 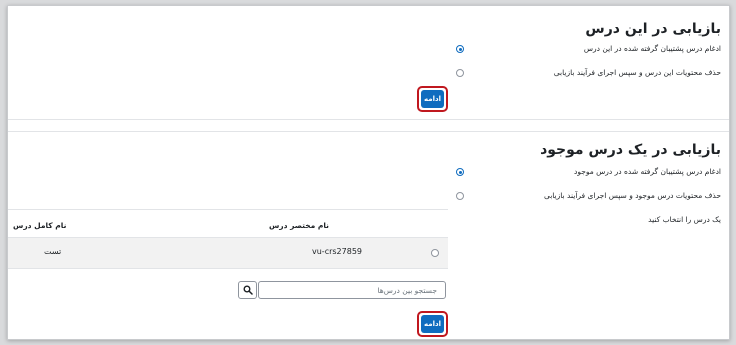 I want to click on column-header-fullname: نام کامل درس, so click(x=40, y=225).